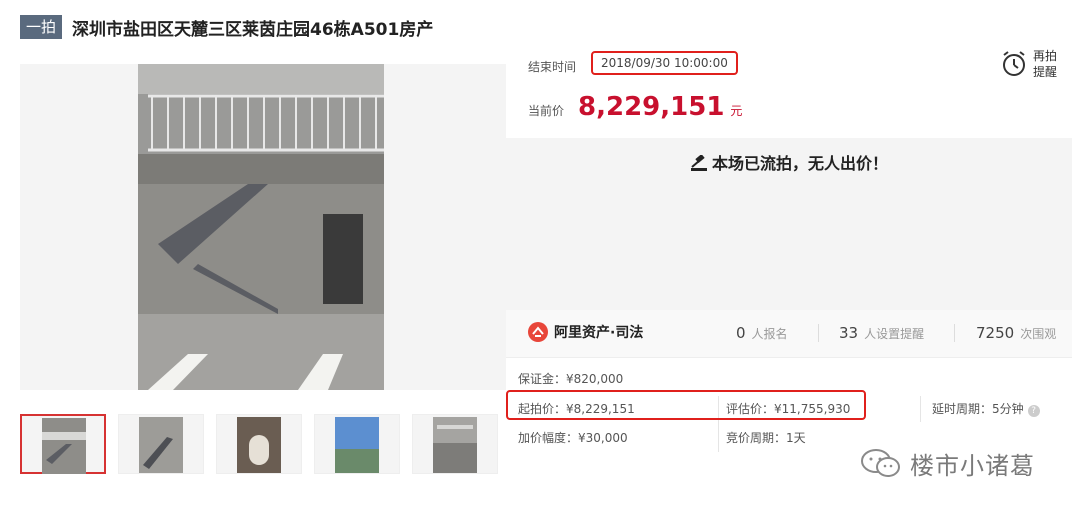 This screenshot has width=1080, height=508. I want to click on signups-stat: 0 人报名, so click(762, 333).